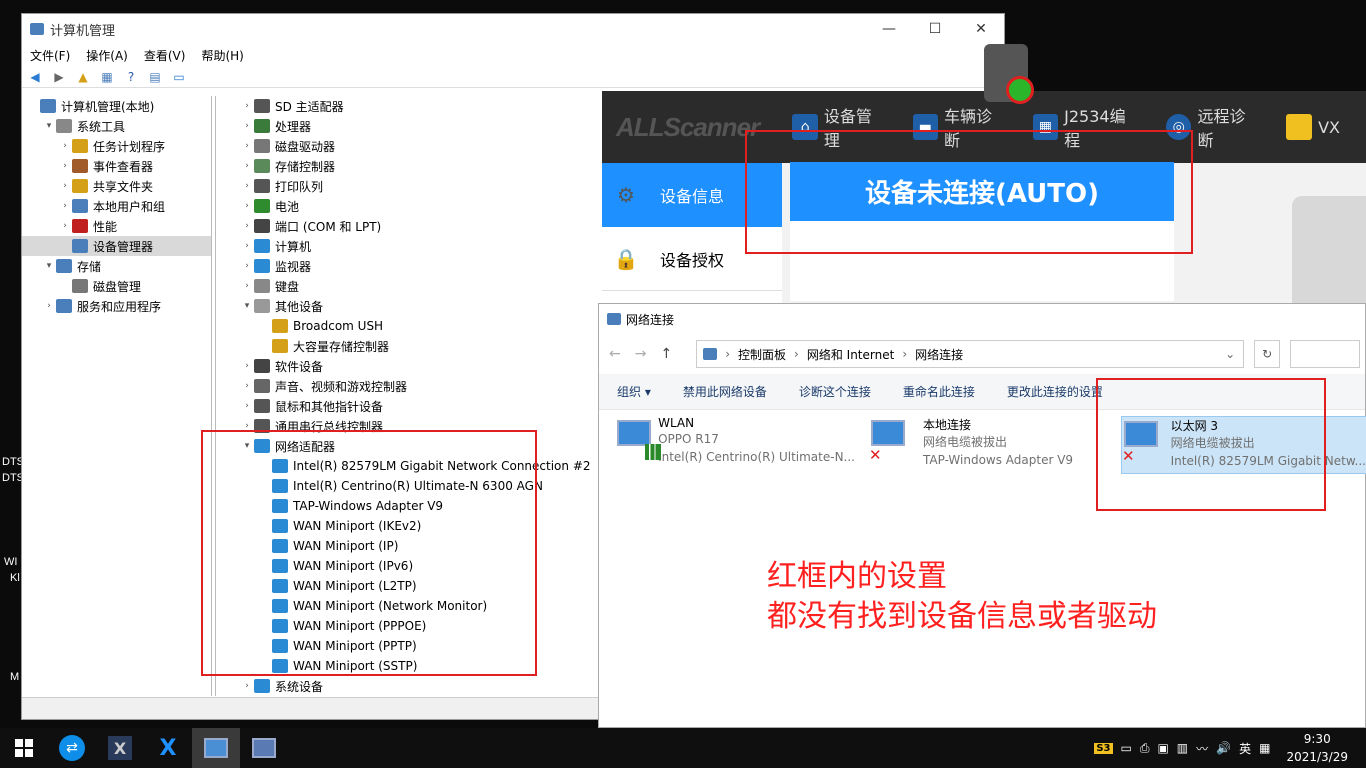  Describe the element at coordinates (116, 126) in the screenshot. I see `tree-item: ▾ 系统工具` at that location.